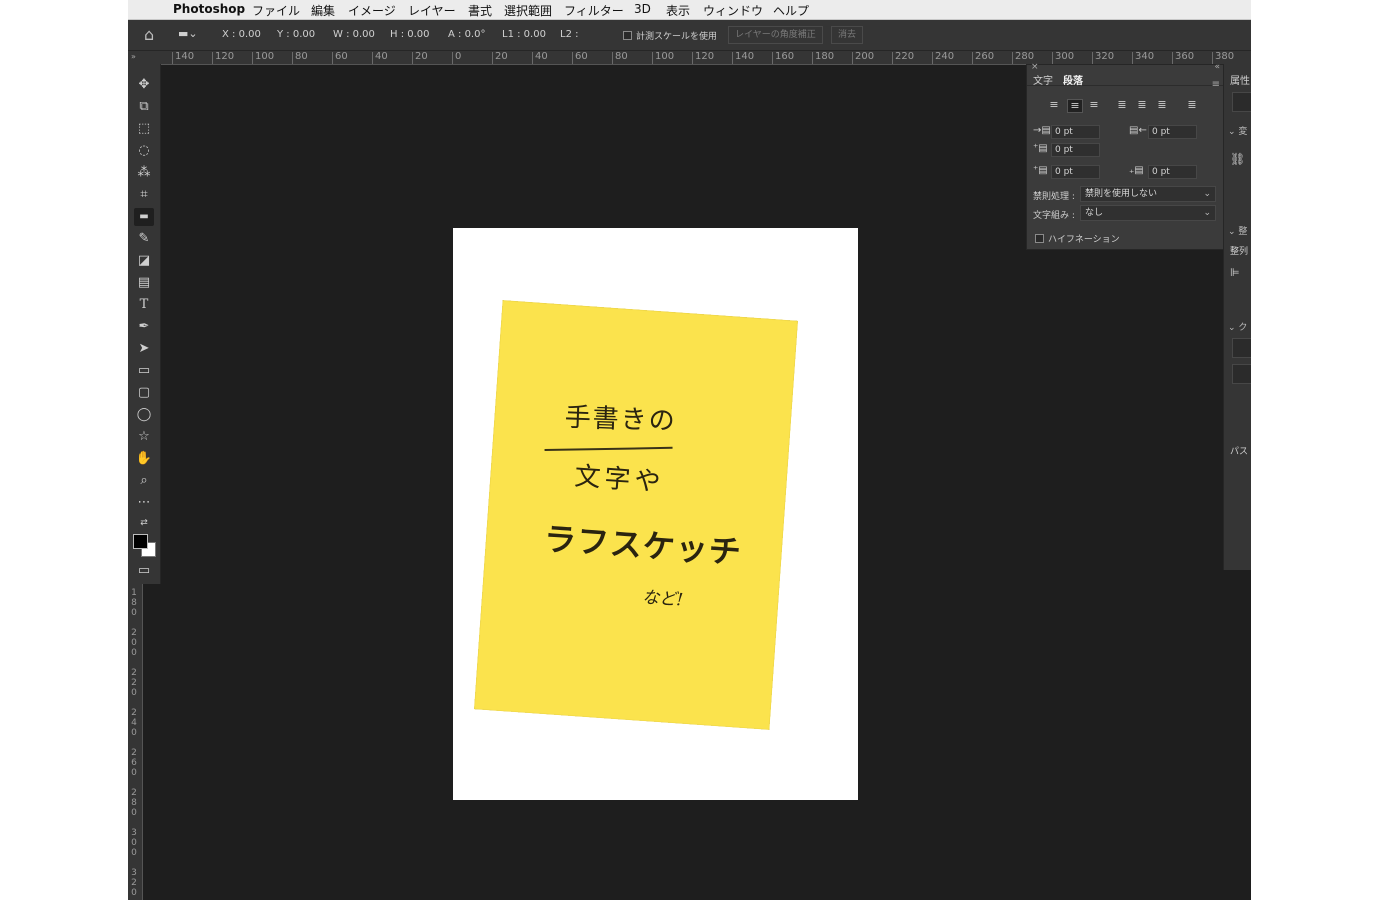 The width and height of the screenshot is (1380, 900). Describe the element at coordinates (372, 10) in the screenshot. I see `menu-image: イメージ` at that location.